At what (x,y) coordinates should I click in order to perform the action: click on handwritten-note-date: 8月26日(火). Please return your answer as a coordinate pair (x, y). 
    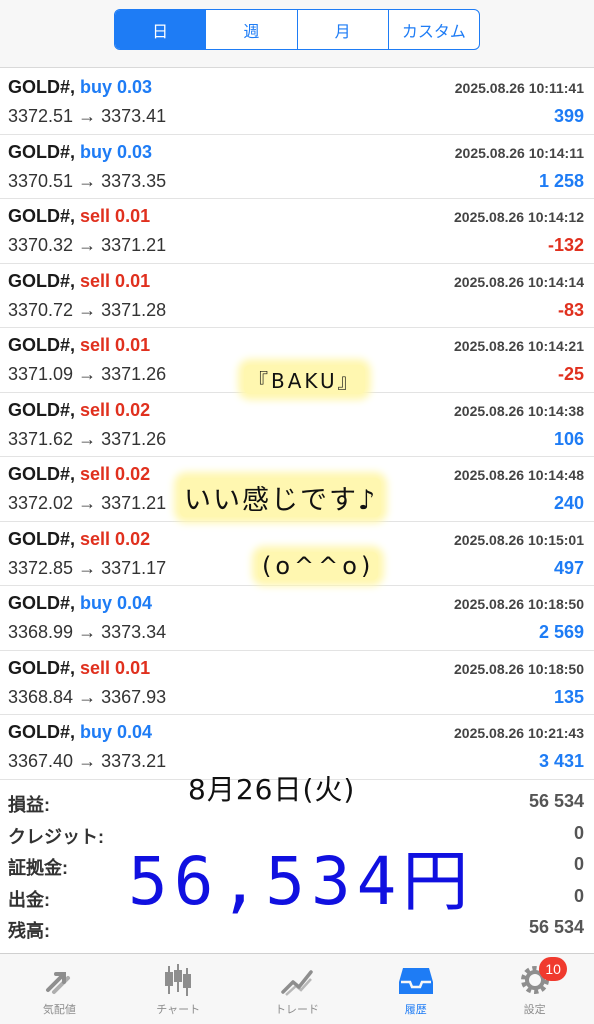
    Looking at the image, I should click on (272, 789).